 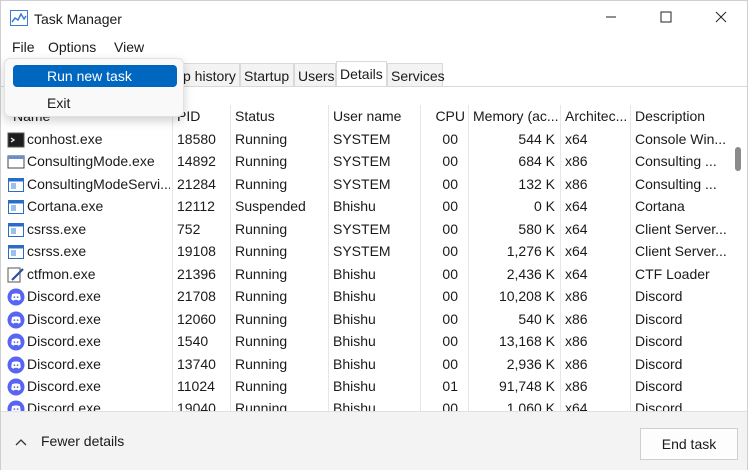 I want to click on cell-memory: 1,276 K, so click(x=530, y=251).